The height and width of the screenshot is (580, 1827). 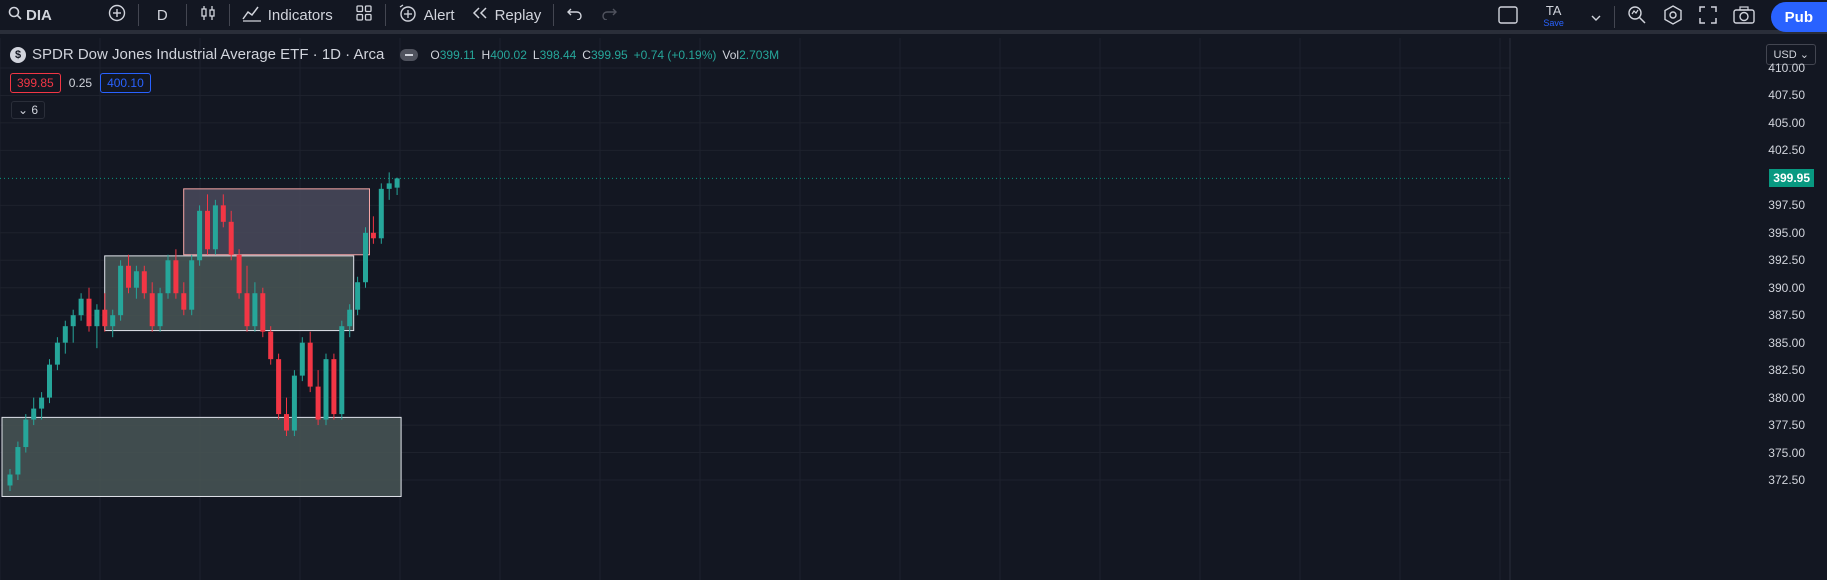 I want to click on hide-series-icon, so click(x=409, y=54).